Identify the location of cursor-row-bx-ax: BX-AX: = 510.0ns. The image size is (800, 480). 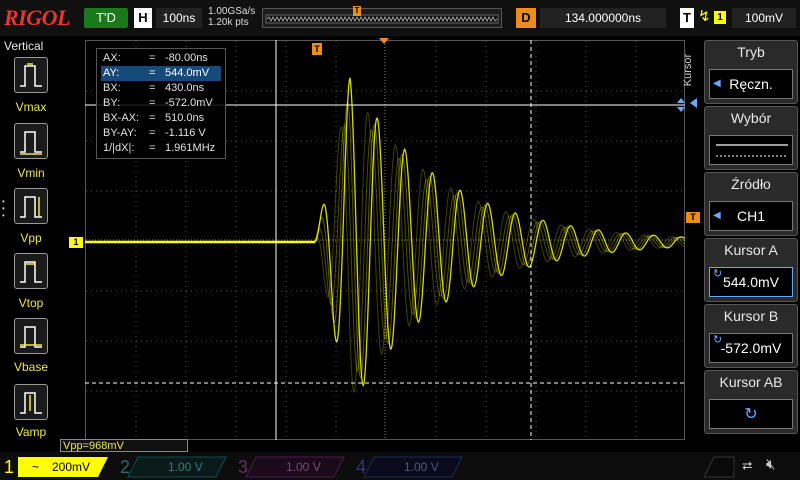
(154, 118).